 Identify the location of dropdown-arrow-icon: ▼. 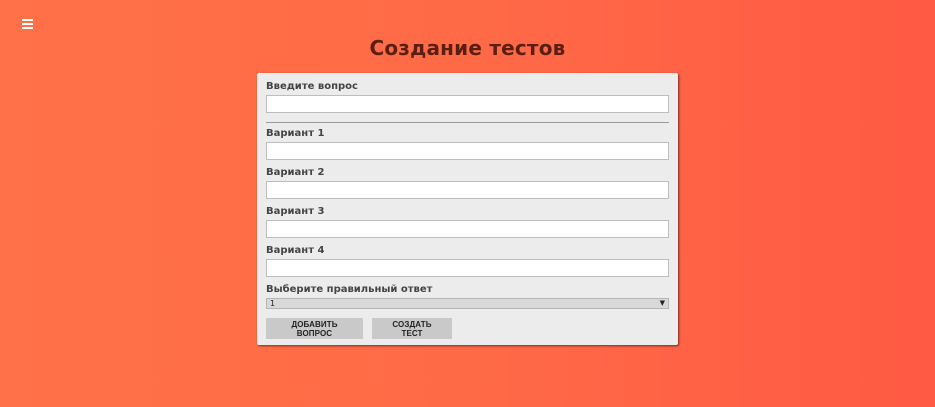
(662, 303).